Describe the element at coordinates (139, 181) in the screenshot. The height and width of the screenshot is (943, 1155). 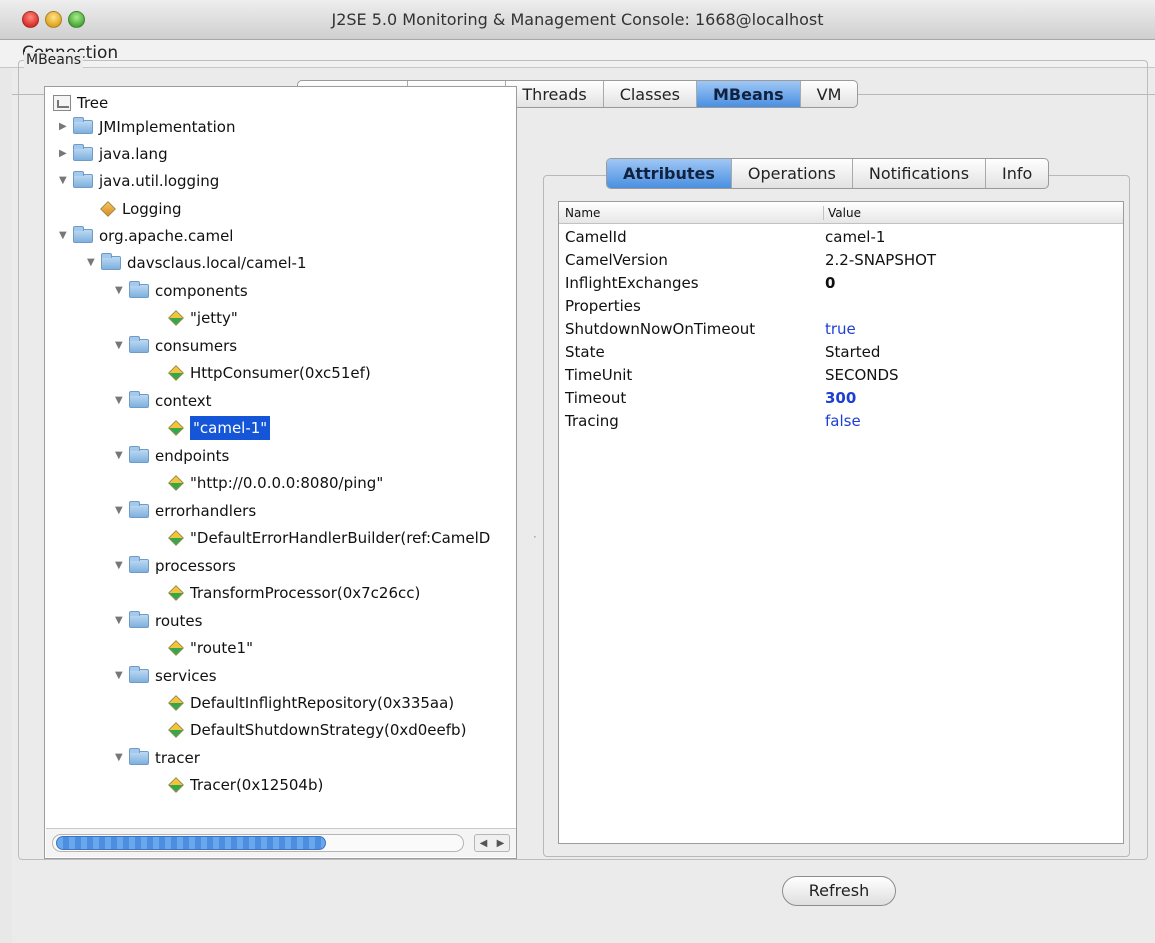
I see `tree-node: ▼ java.util.logging` at that location.